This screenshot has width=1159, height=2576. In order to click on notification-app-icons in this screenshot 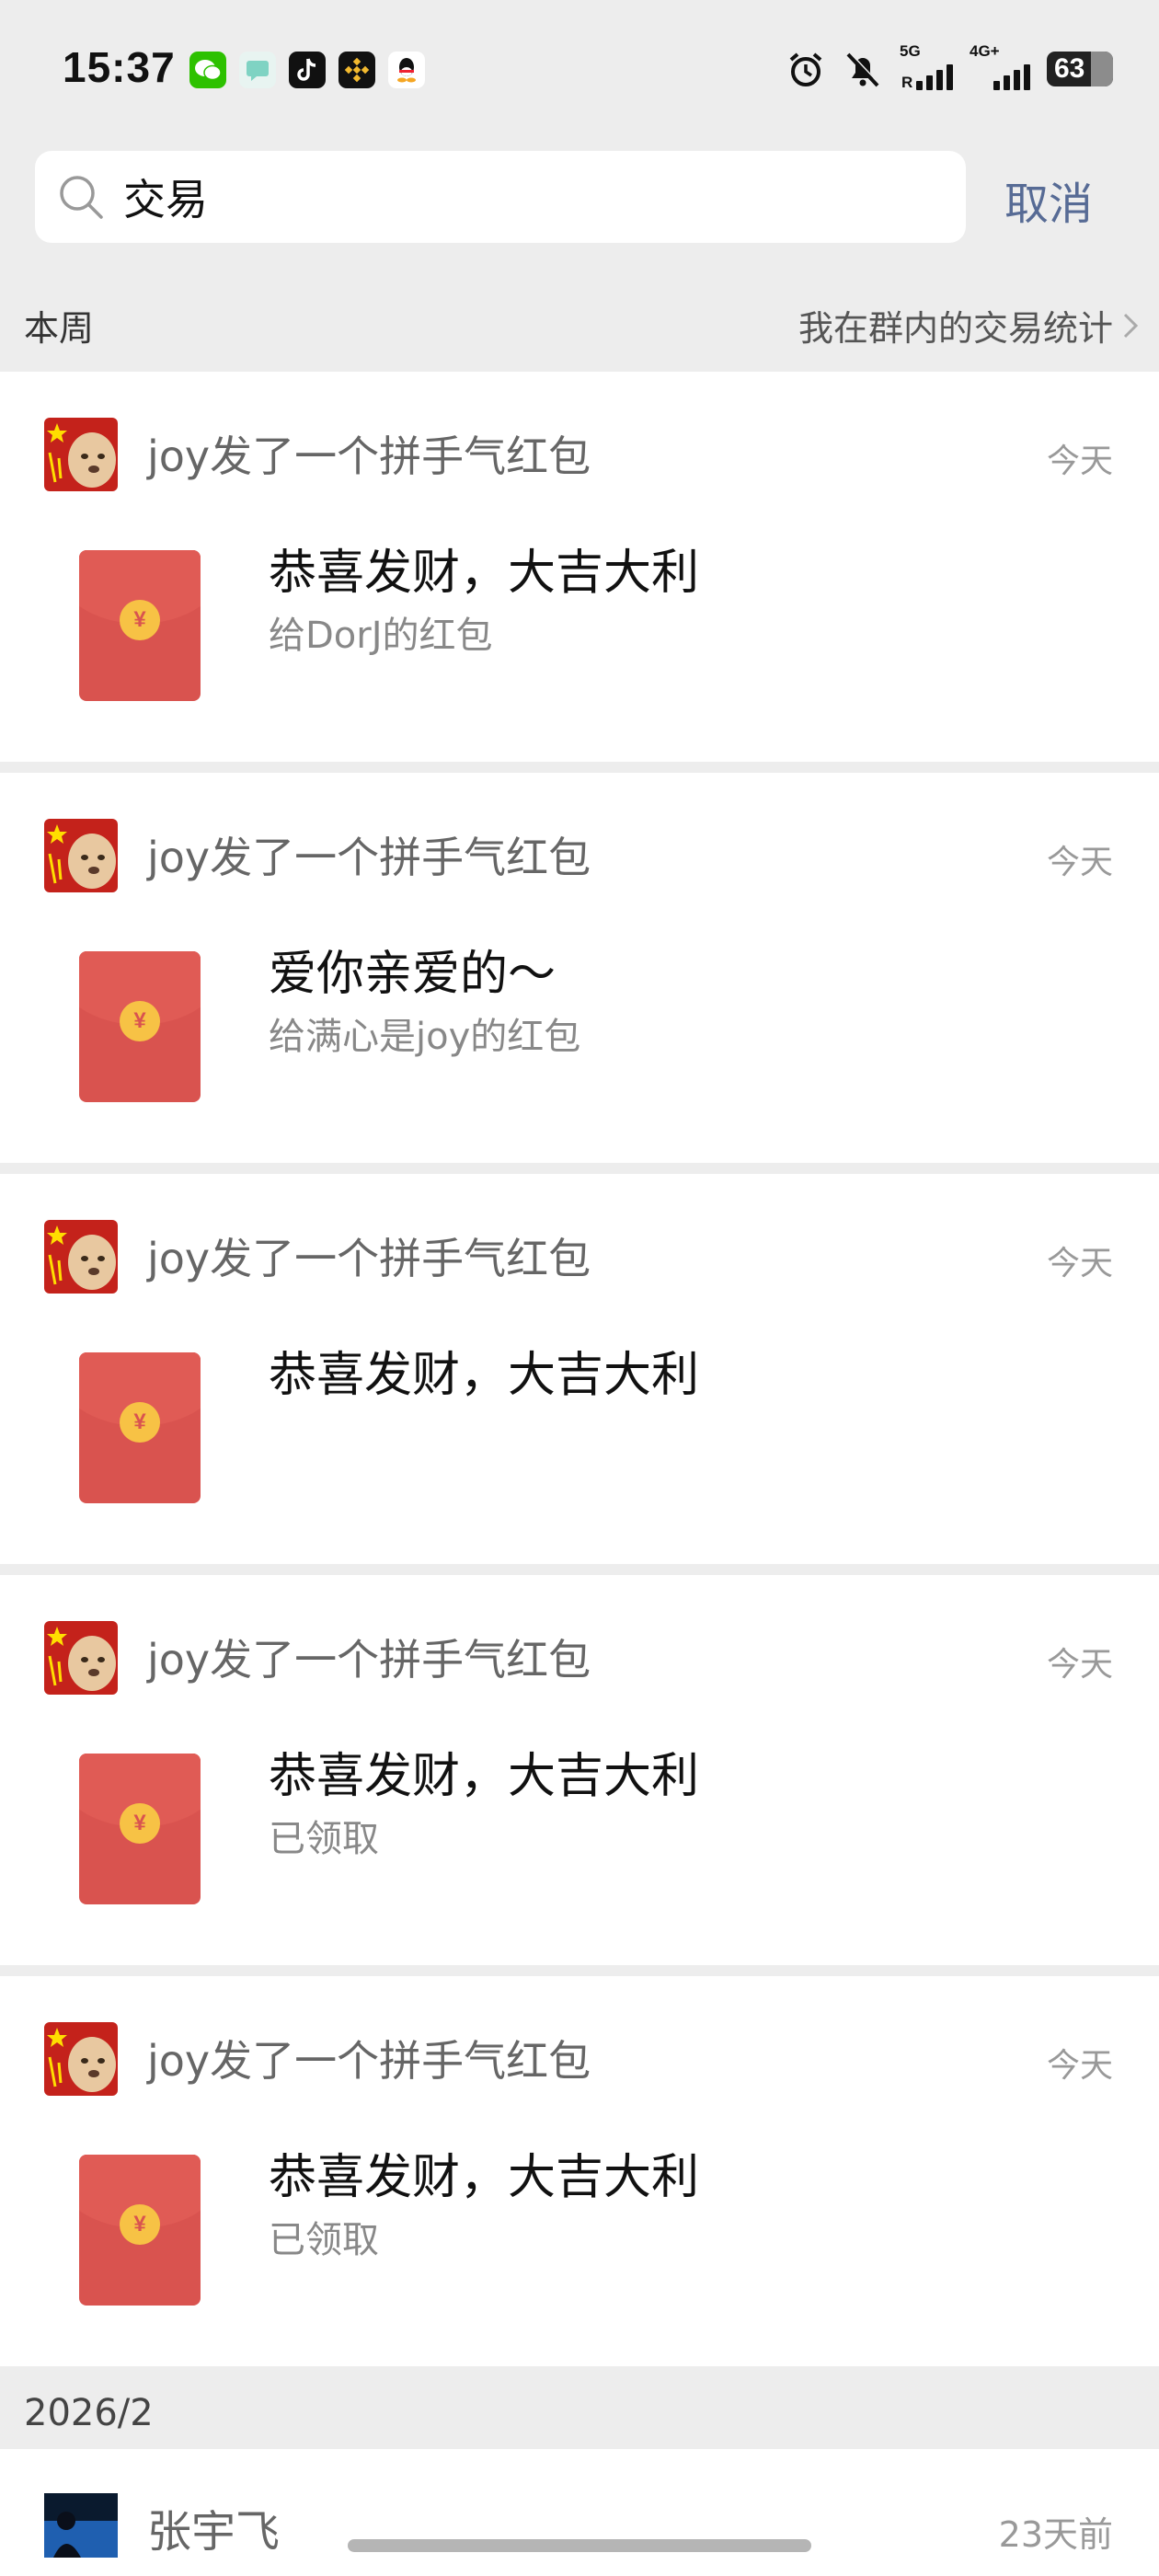, I will do `click(307, 70)`.